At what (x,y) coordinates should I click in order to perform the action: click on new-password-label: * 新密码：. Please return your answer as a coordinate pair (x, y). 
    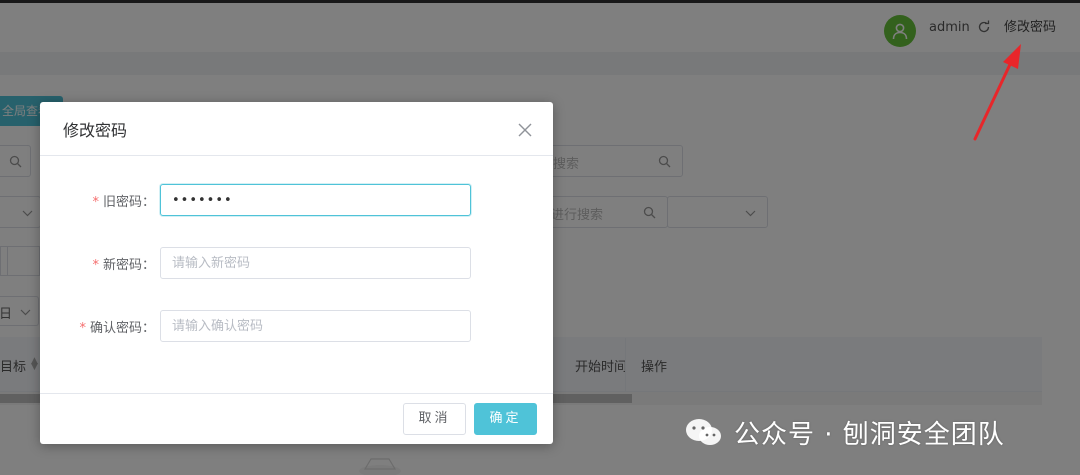
    Looking at the image, I should click on (123, 265).